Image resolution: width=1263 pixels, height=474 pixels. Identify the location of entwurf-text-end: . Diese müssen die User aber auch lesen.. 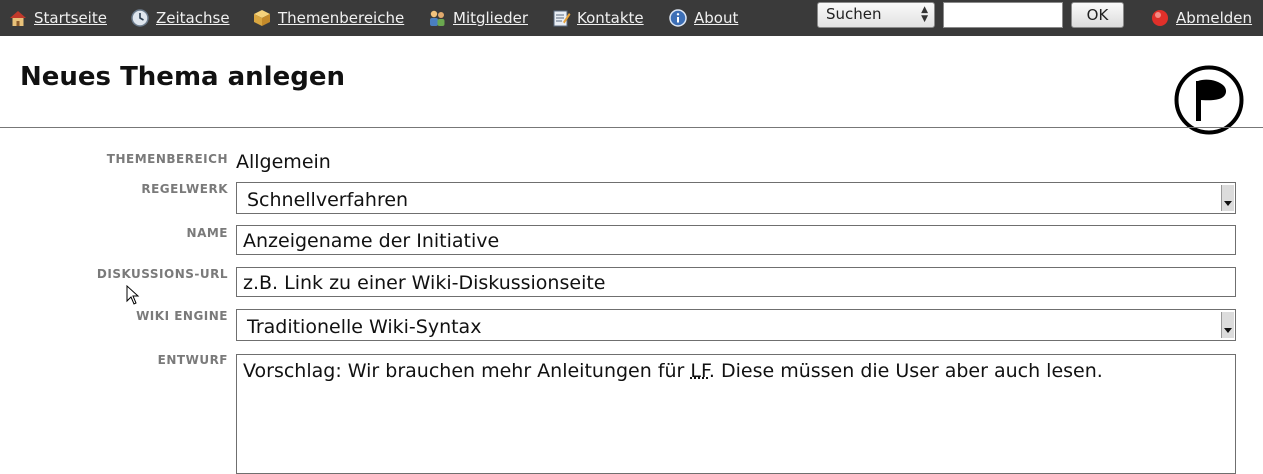
(905, 371).